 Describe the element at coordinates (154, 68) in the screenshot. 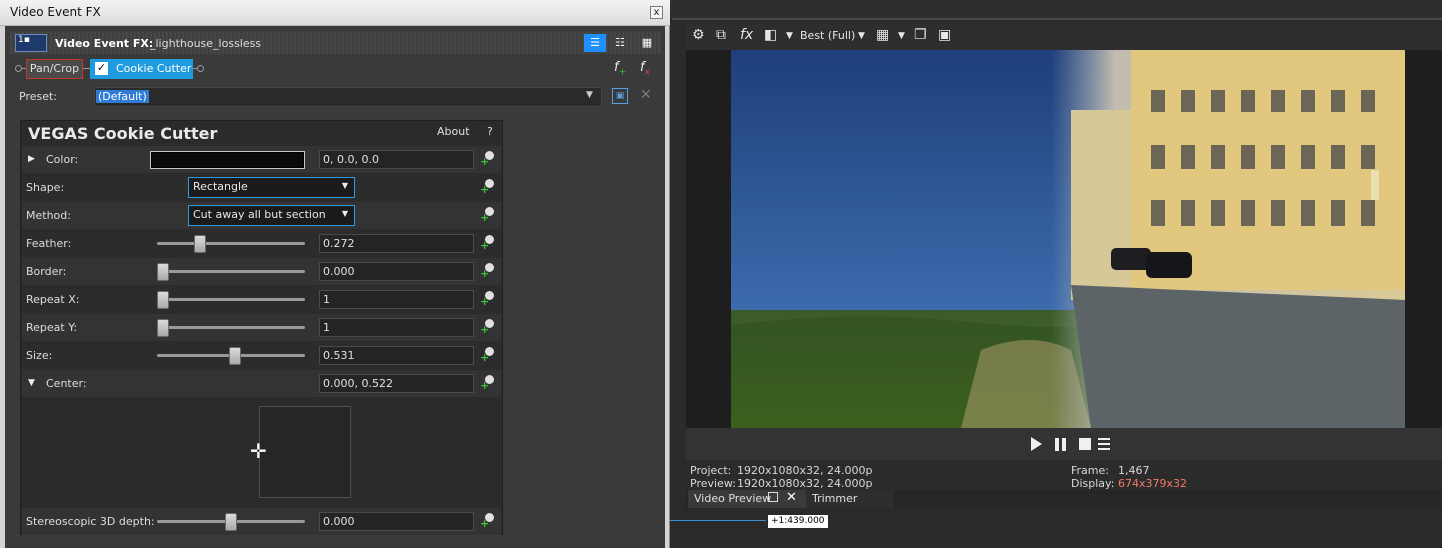

I see `chain-item-cookie-cutter-label: Cookie Cutter` at that location.